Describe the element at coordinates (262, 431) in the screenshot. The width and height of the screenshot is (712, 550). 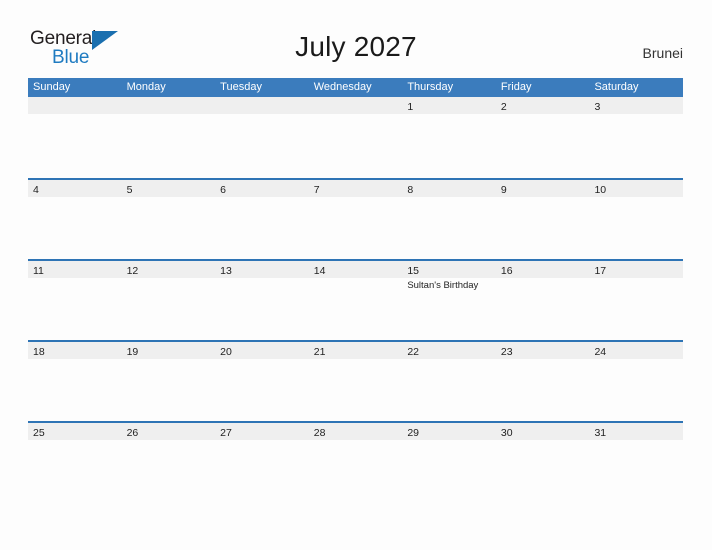
I see `day-number-band: 27` at that location.